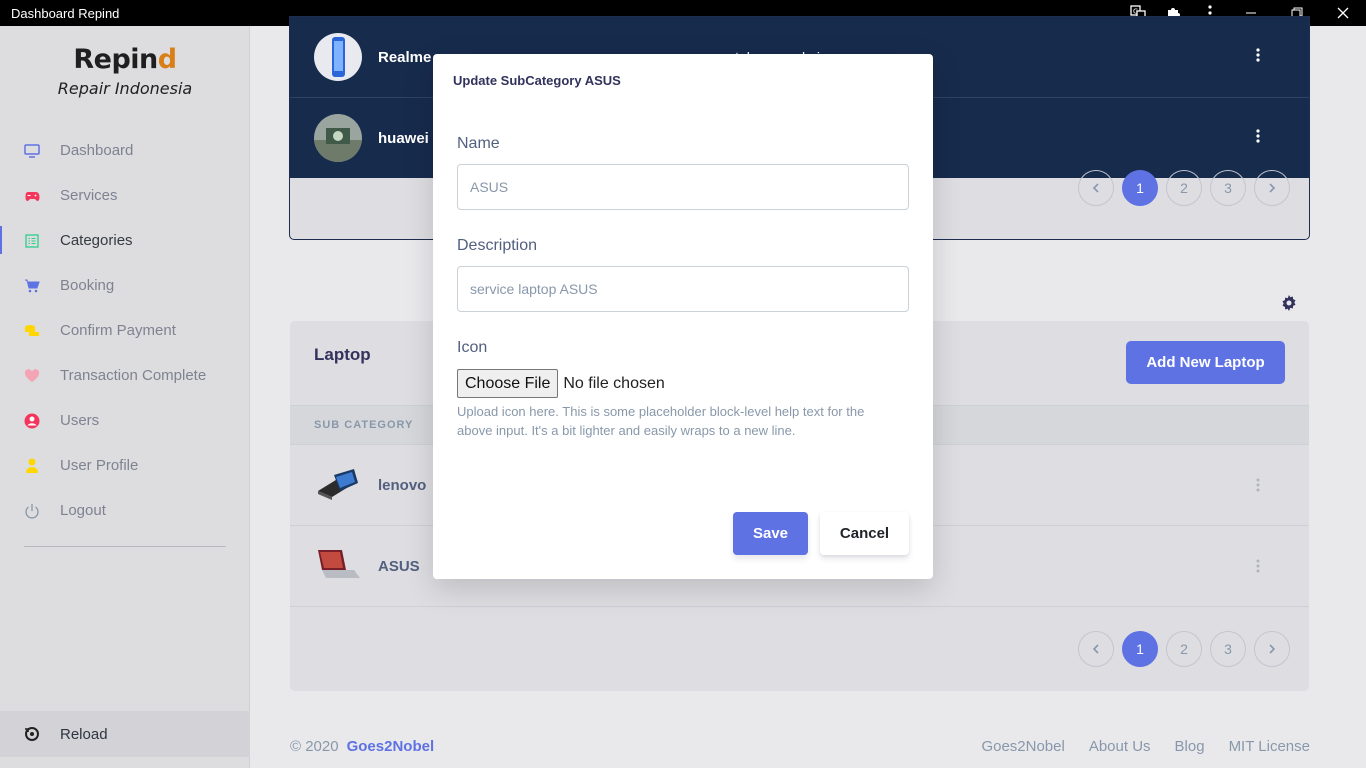 The image size is (1366, 768). What do you see at coordinates (683, 187) in the screenshot?
I see `name-input: ASUS` at bounding box center [683, 187].